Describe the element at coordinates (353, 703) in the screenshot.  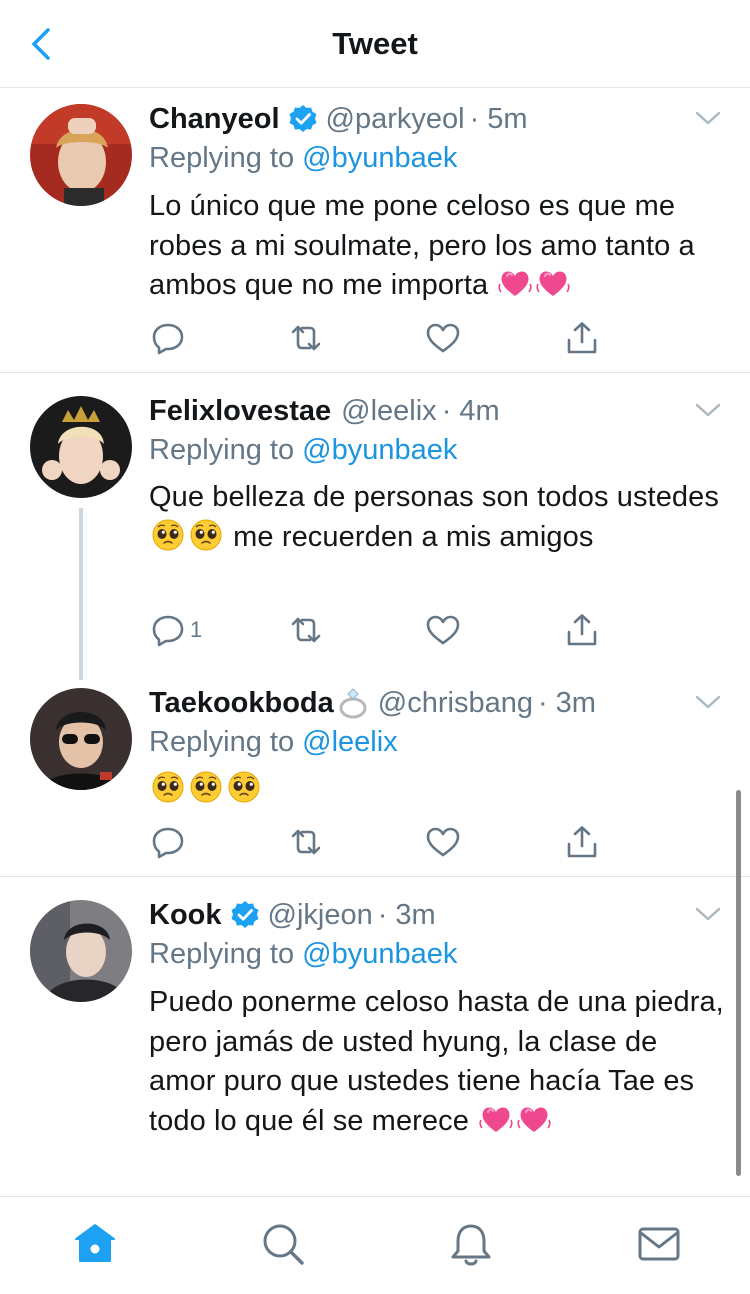
I see `ring-emoji-icon` at that location.